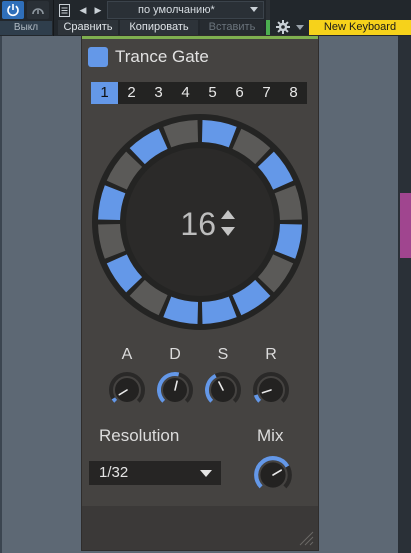 Image resolution: width=411 pixels, height=553 pixels. What do you see at coordinates (175, 390) in the screenshot?
I see `decay-knob` at bounding box center [175, 390].